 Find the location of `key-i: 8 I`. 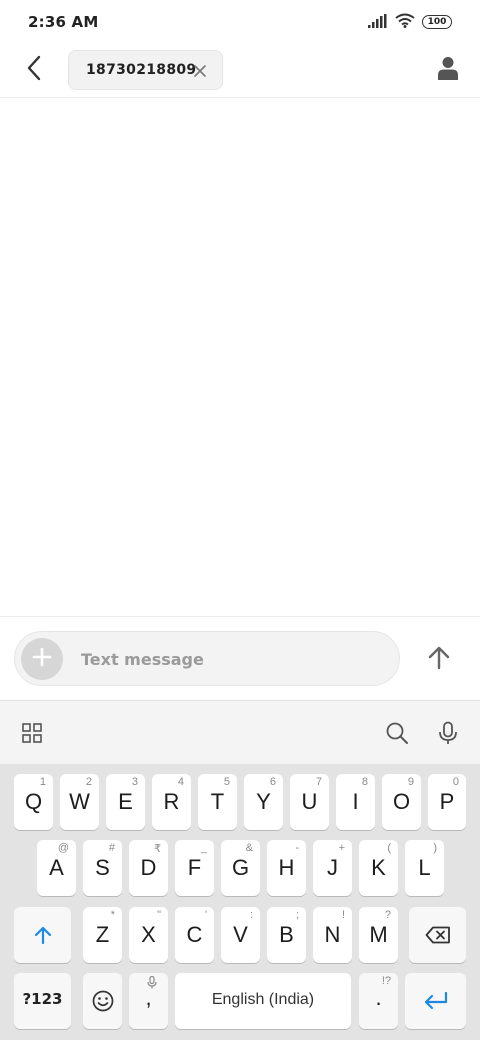

key-i: 8 I is located at coordinates (355, 802).